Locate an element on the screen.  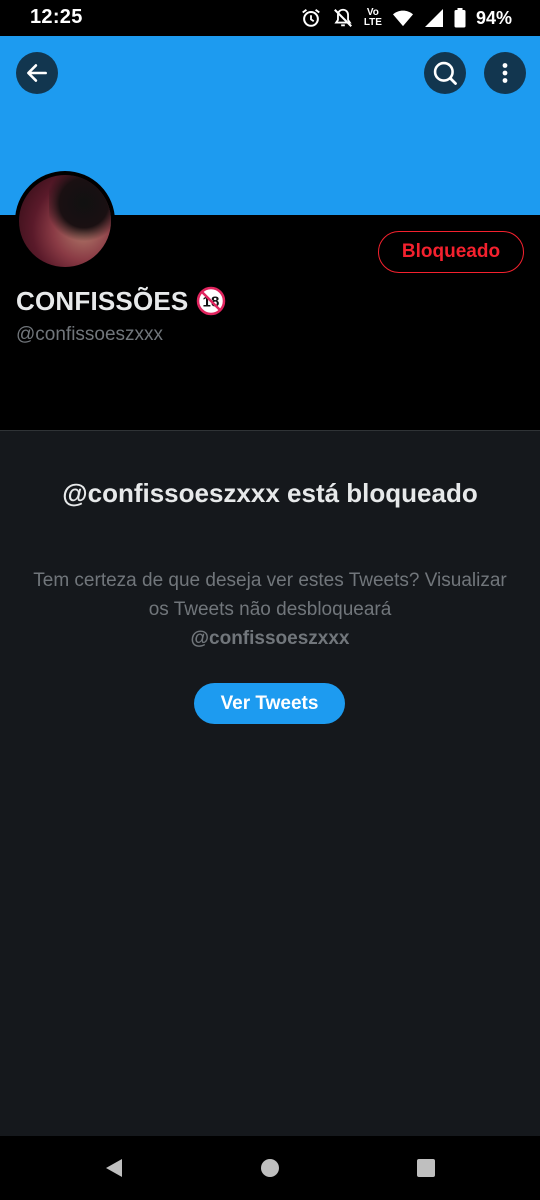
display-name: CONFISSÕES 18 is located at coordinates (121, 301).